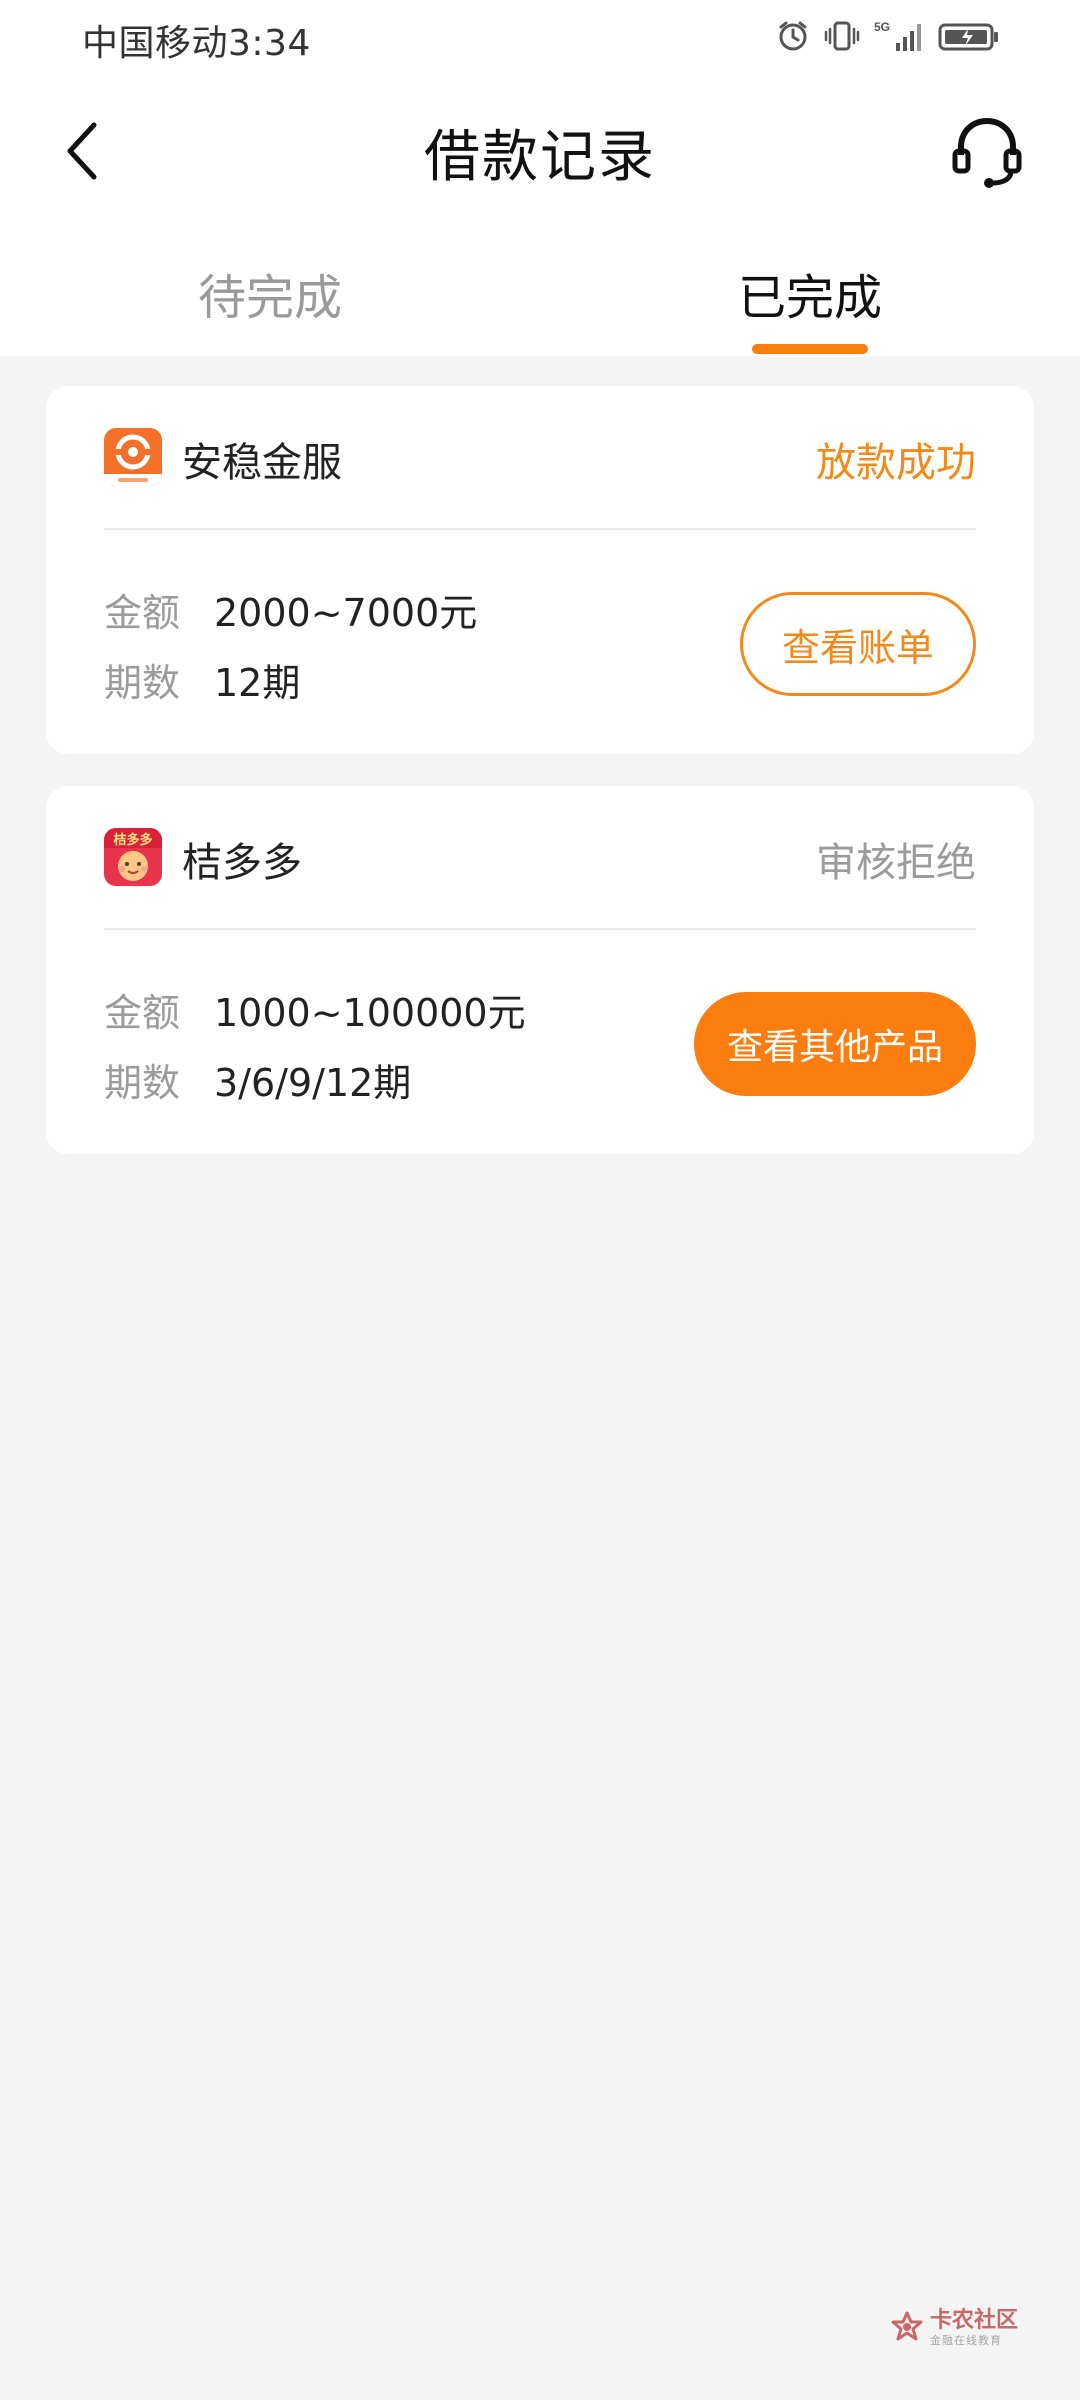 The width and height of the screenshot is (1080, 2400). I want to click on headset-icon, so click(987, 152).